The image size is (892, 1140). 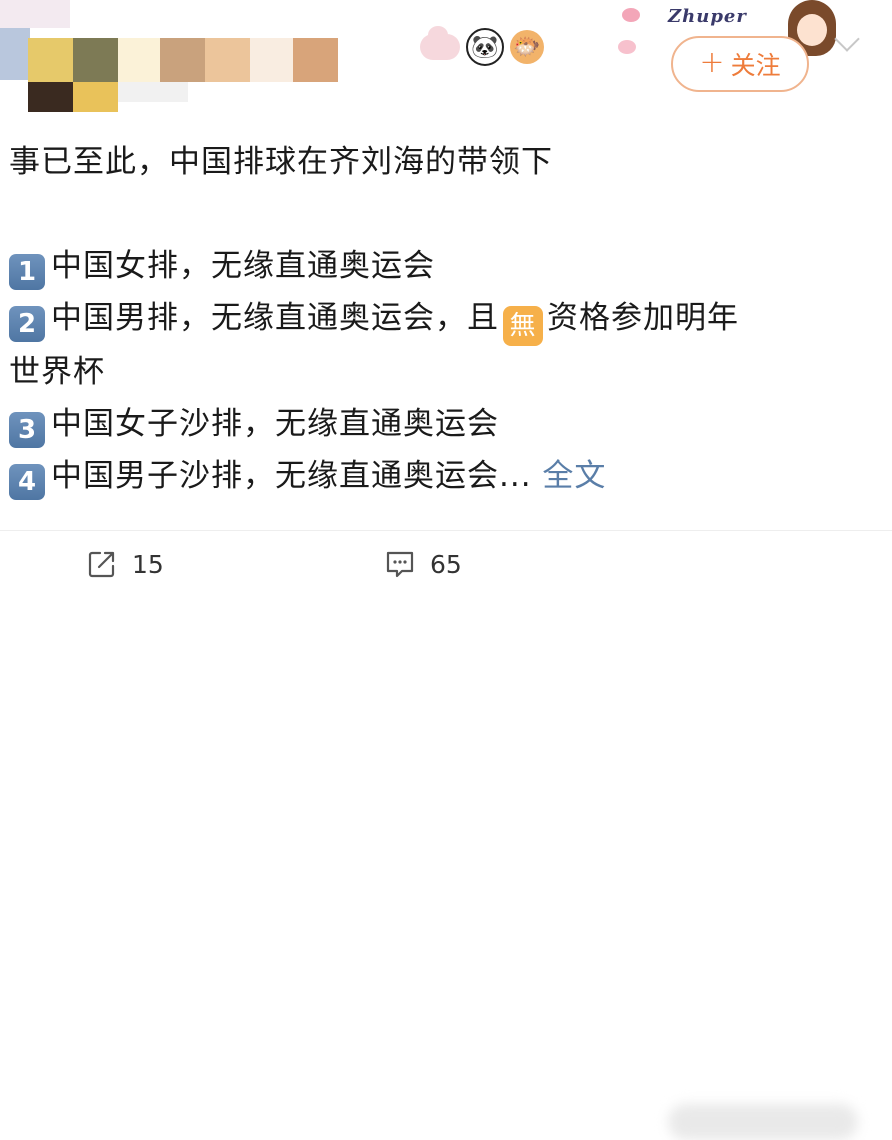 I want to click on panda-emoji-icon: 🐼, so click(x=485, y=47).